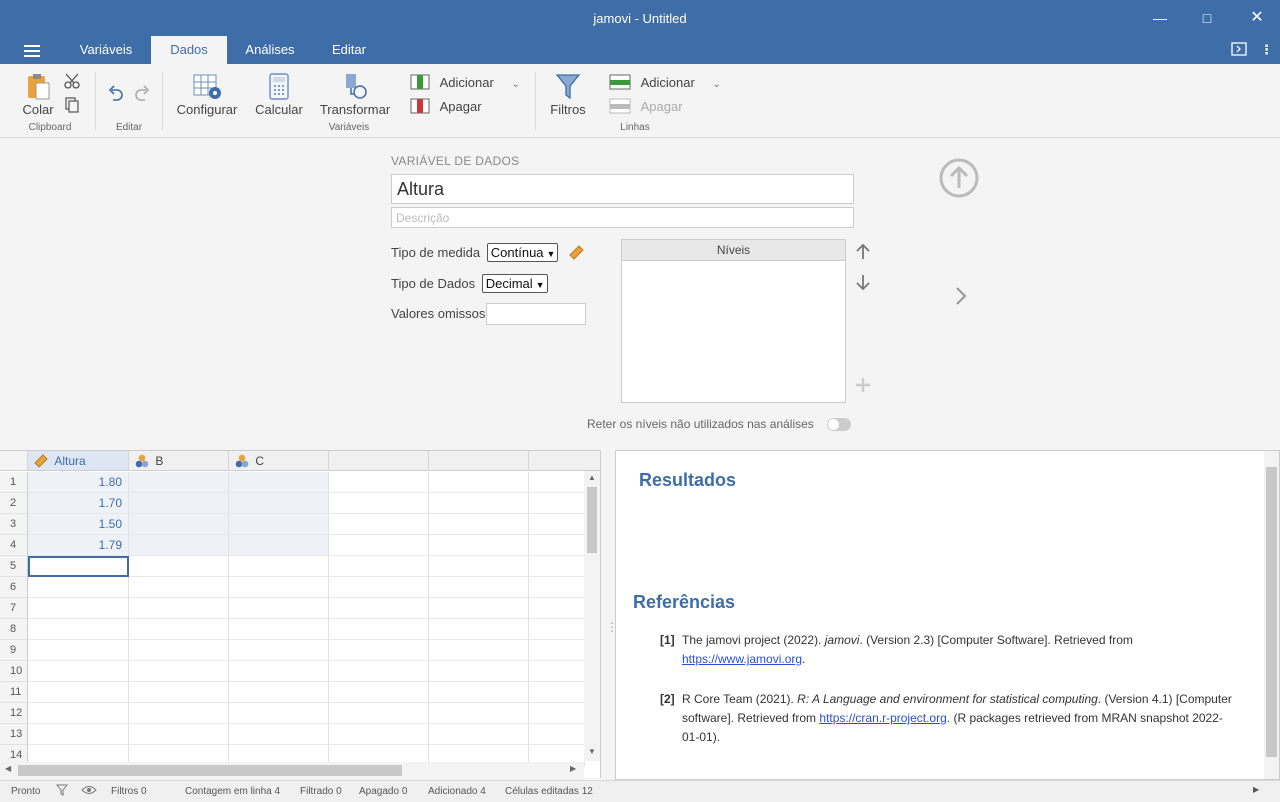 This screenshot has height=802, width=1280. What do you see at coordinates (355, 94) in the screenshot?
I see `transform-button: Transformar` at bounding box center [355, 94].